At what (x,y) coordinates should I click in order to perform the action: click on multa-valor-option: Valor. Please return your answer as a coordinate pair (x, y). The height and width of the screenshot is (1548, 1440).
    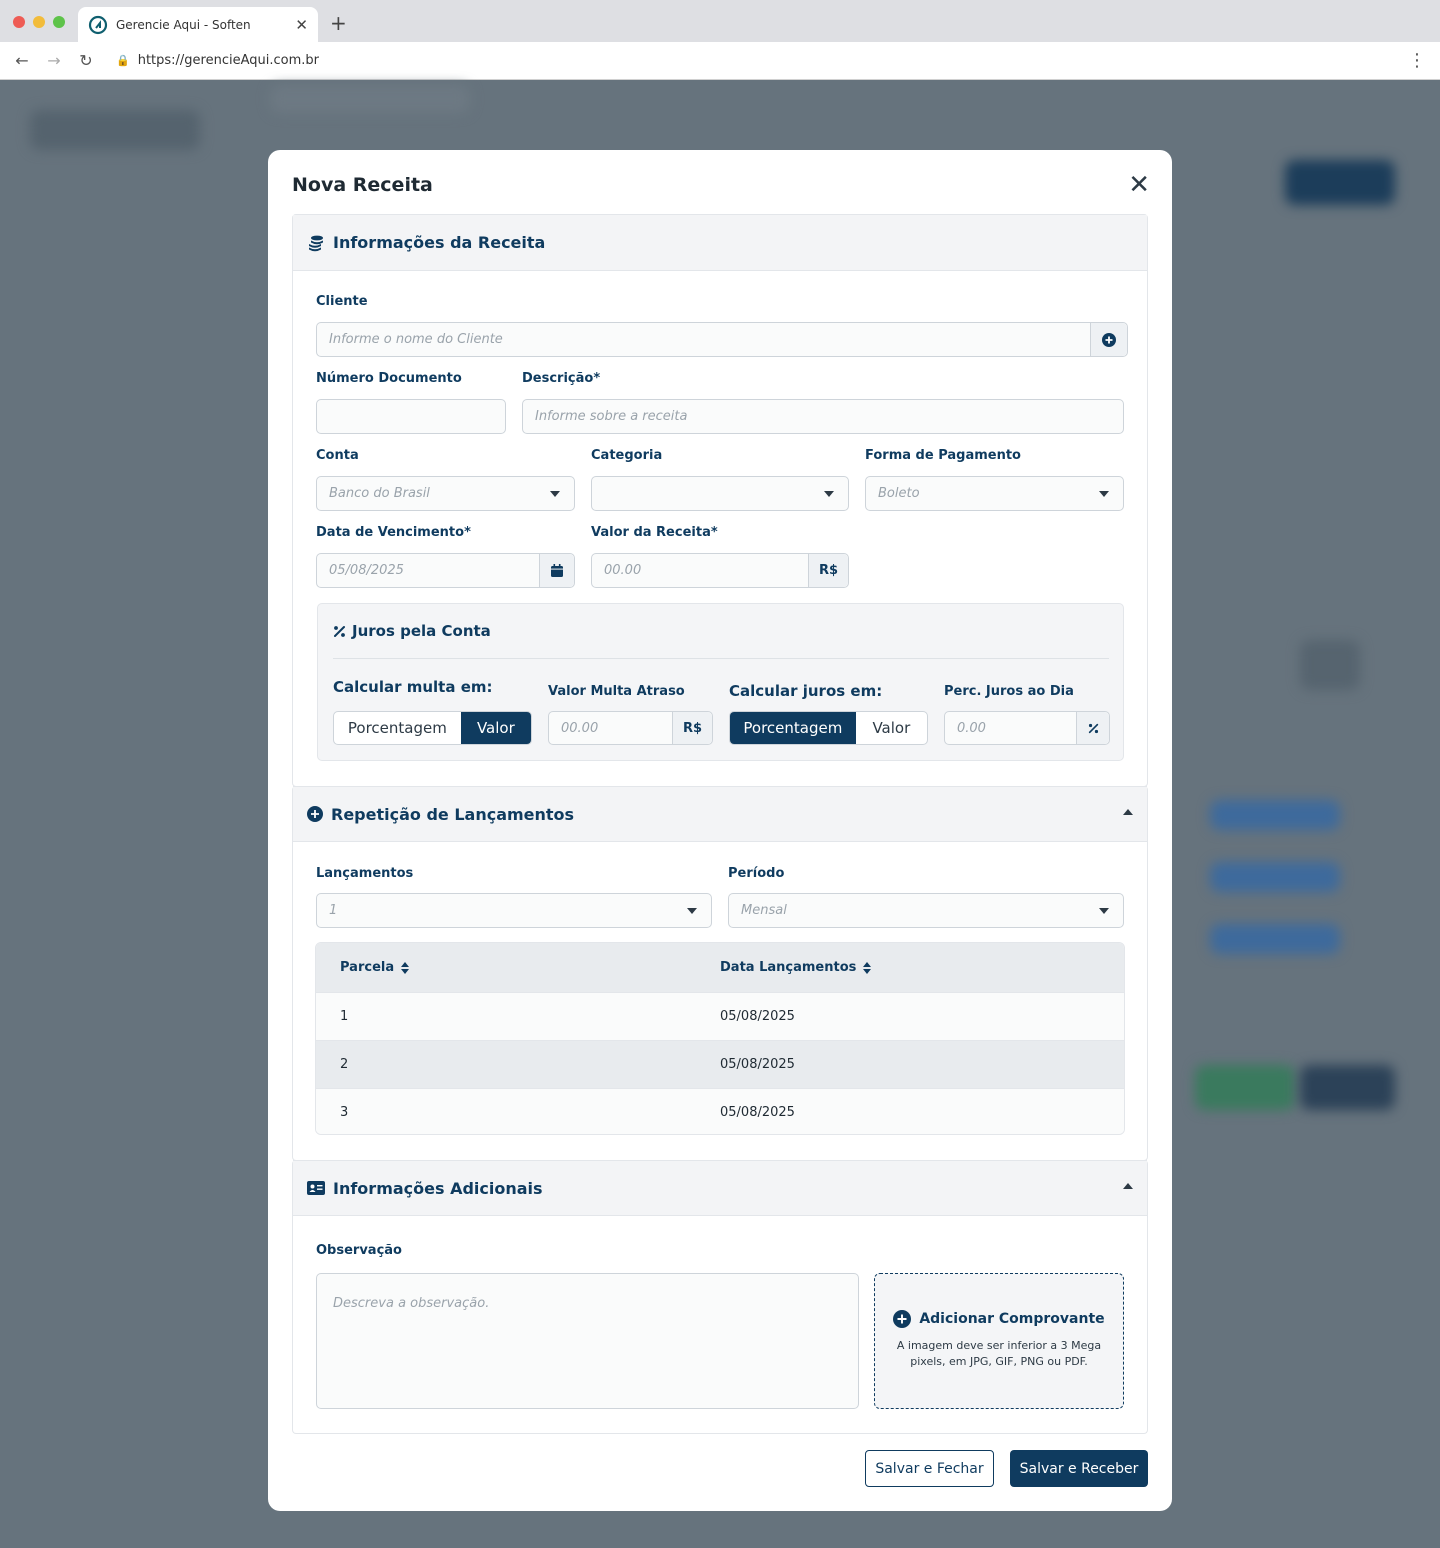
    Looking at the image, I should click on (495, 728).